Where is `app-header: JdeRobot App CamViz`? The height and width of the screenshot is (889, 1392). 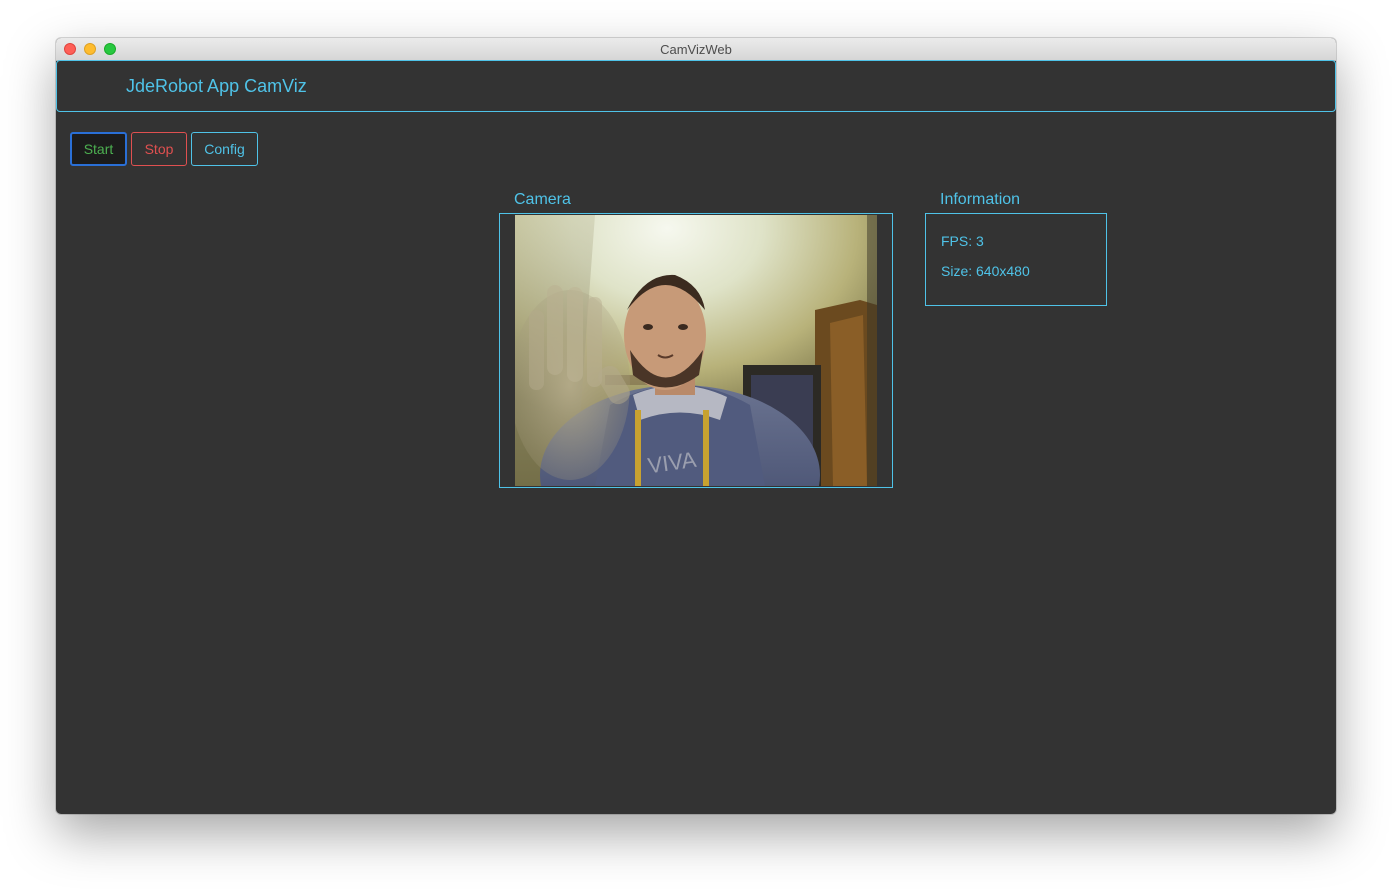 app-header: JdeRobot App CamViz is located at coordinates (696, 86).